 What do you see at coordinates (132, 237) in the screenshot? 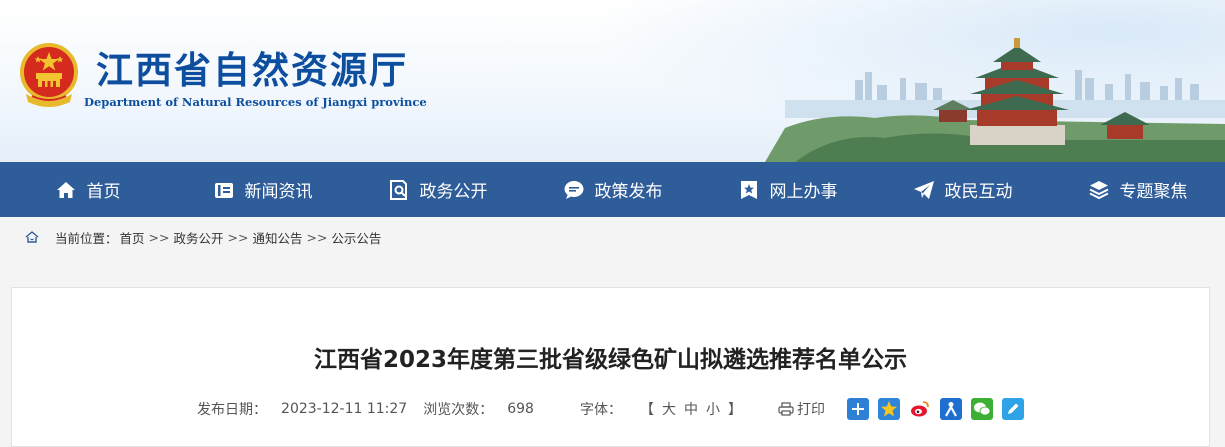
I see `breadcrumb-home-link: 首页` at bounding box center [132, 237].